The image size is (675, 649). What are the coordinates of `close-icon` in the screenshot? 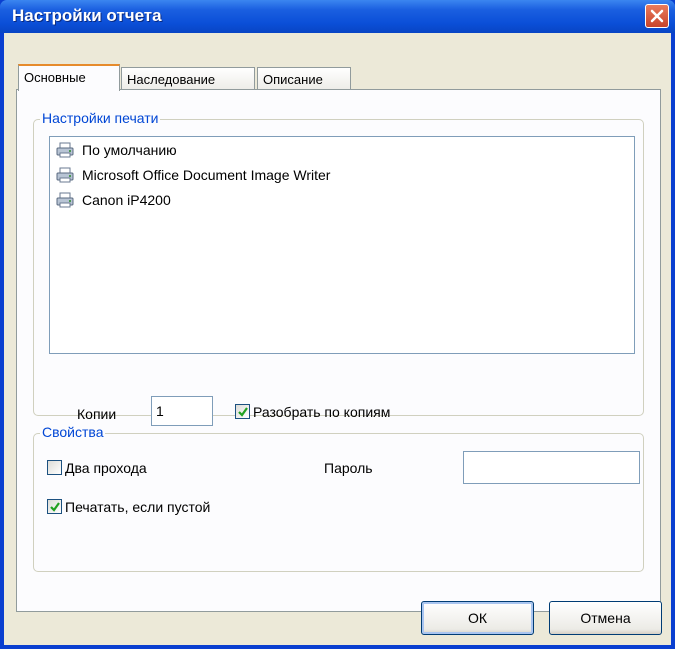 It's located at (657, 16).